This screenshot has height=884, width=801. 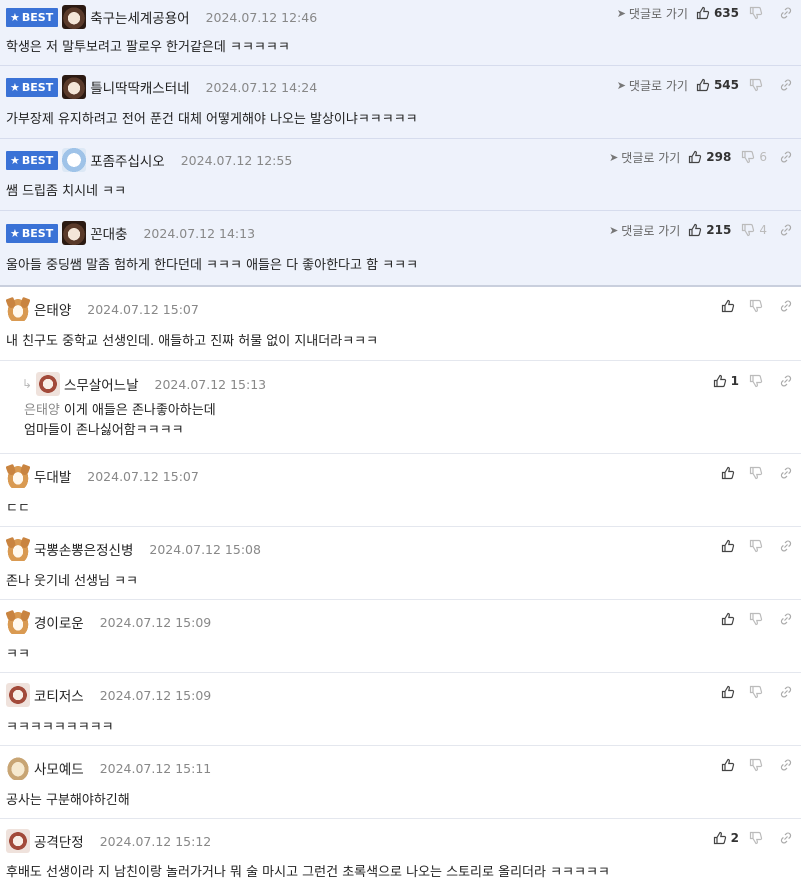 I want to click on nickname: 경이로운, so click(x=59, y=622).